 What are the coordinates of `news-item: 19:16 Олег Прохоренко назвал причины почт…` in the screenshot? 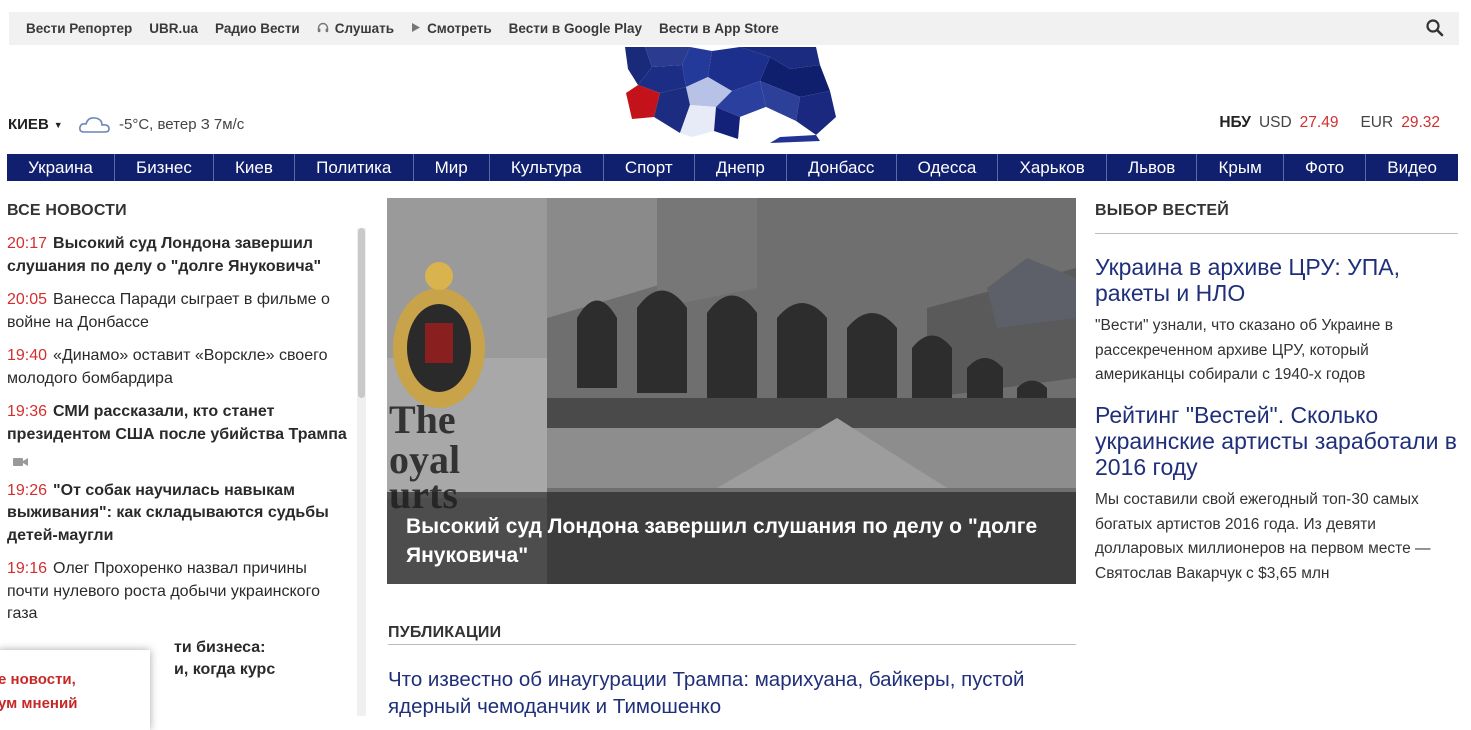 It's located at (179, 592).